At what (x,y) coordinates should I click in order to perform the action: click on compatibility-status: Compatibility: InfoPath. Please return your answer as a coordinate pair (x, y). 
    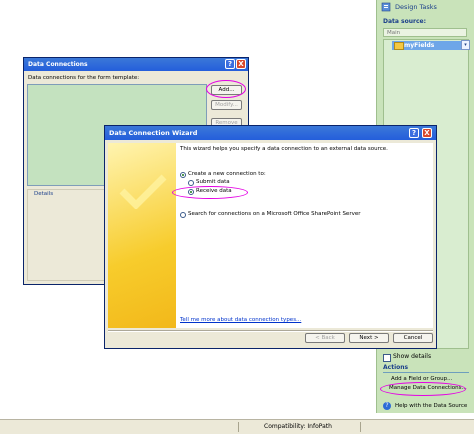
    Looking at the image, I should click on (298, 426).